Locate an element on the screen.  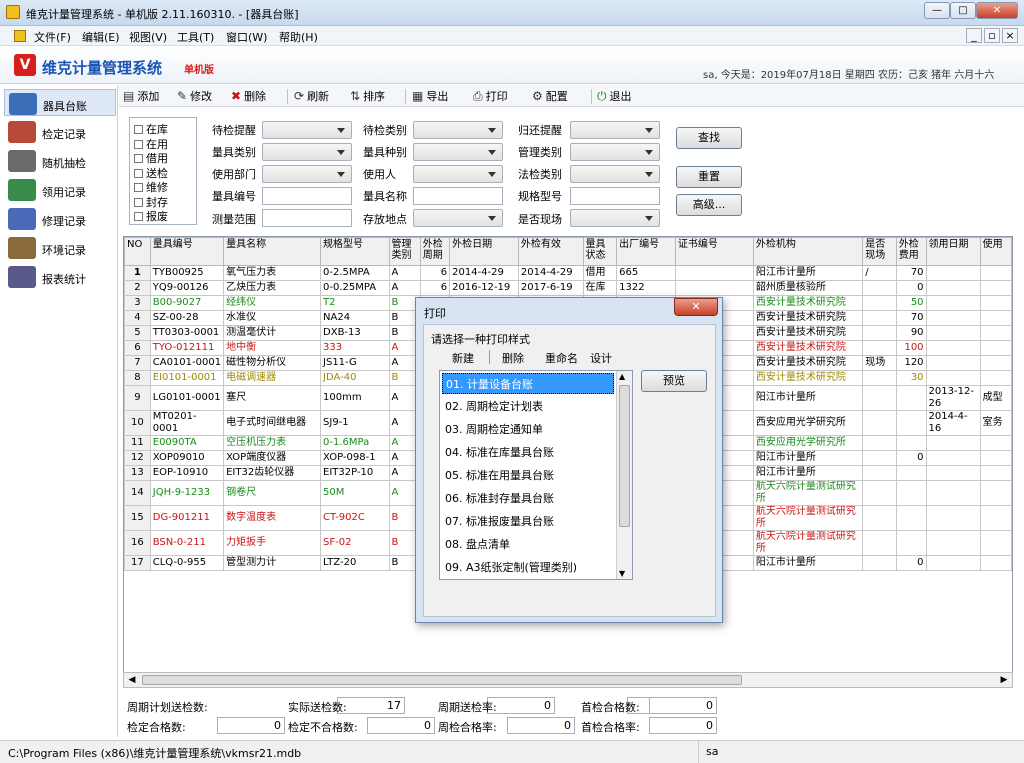
print-style-item: 07. 标准报废量具台账 is located at coordinates (528, 521).